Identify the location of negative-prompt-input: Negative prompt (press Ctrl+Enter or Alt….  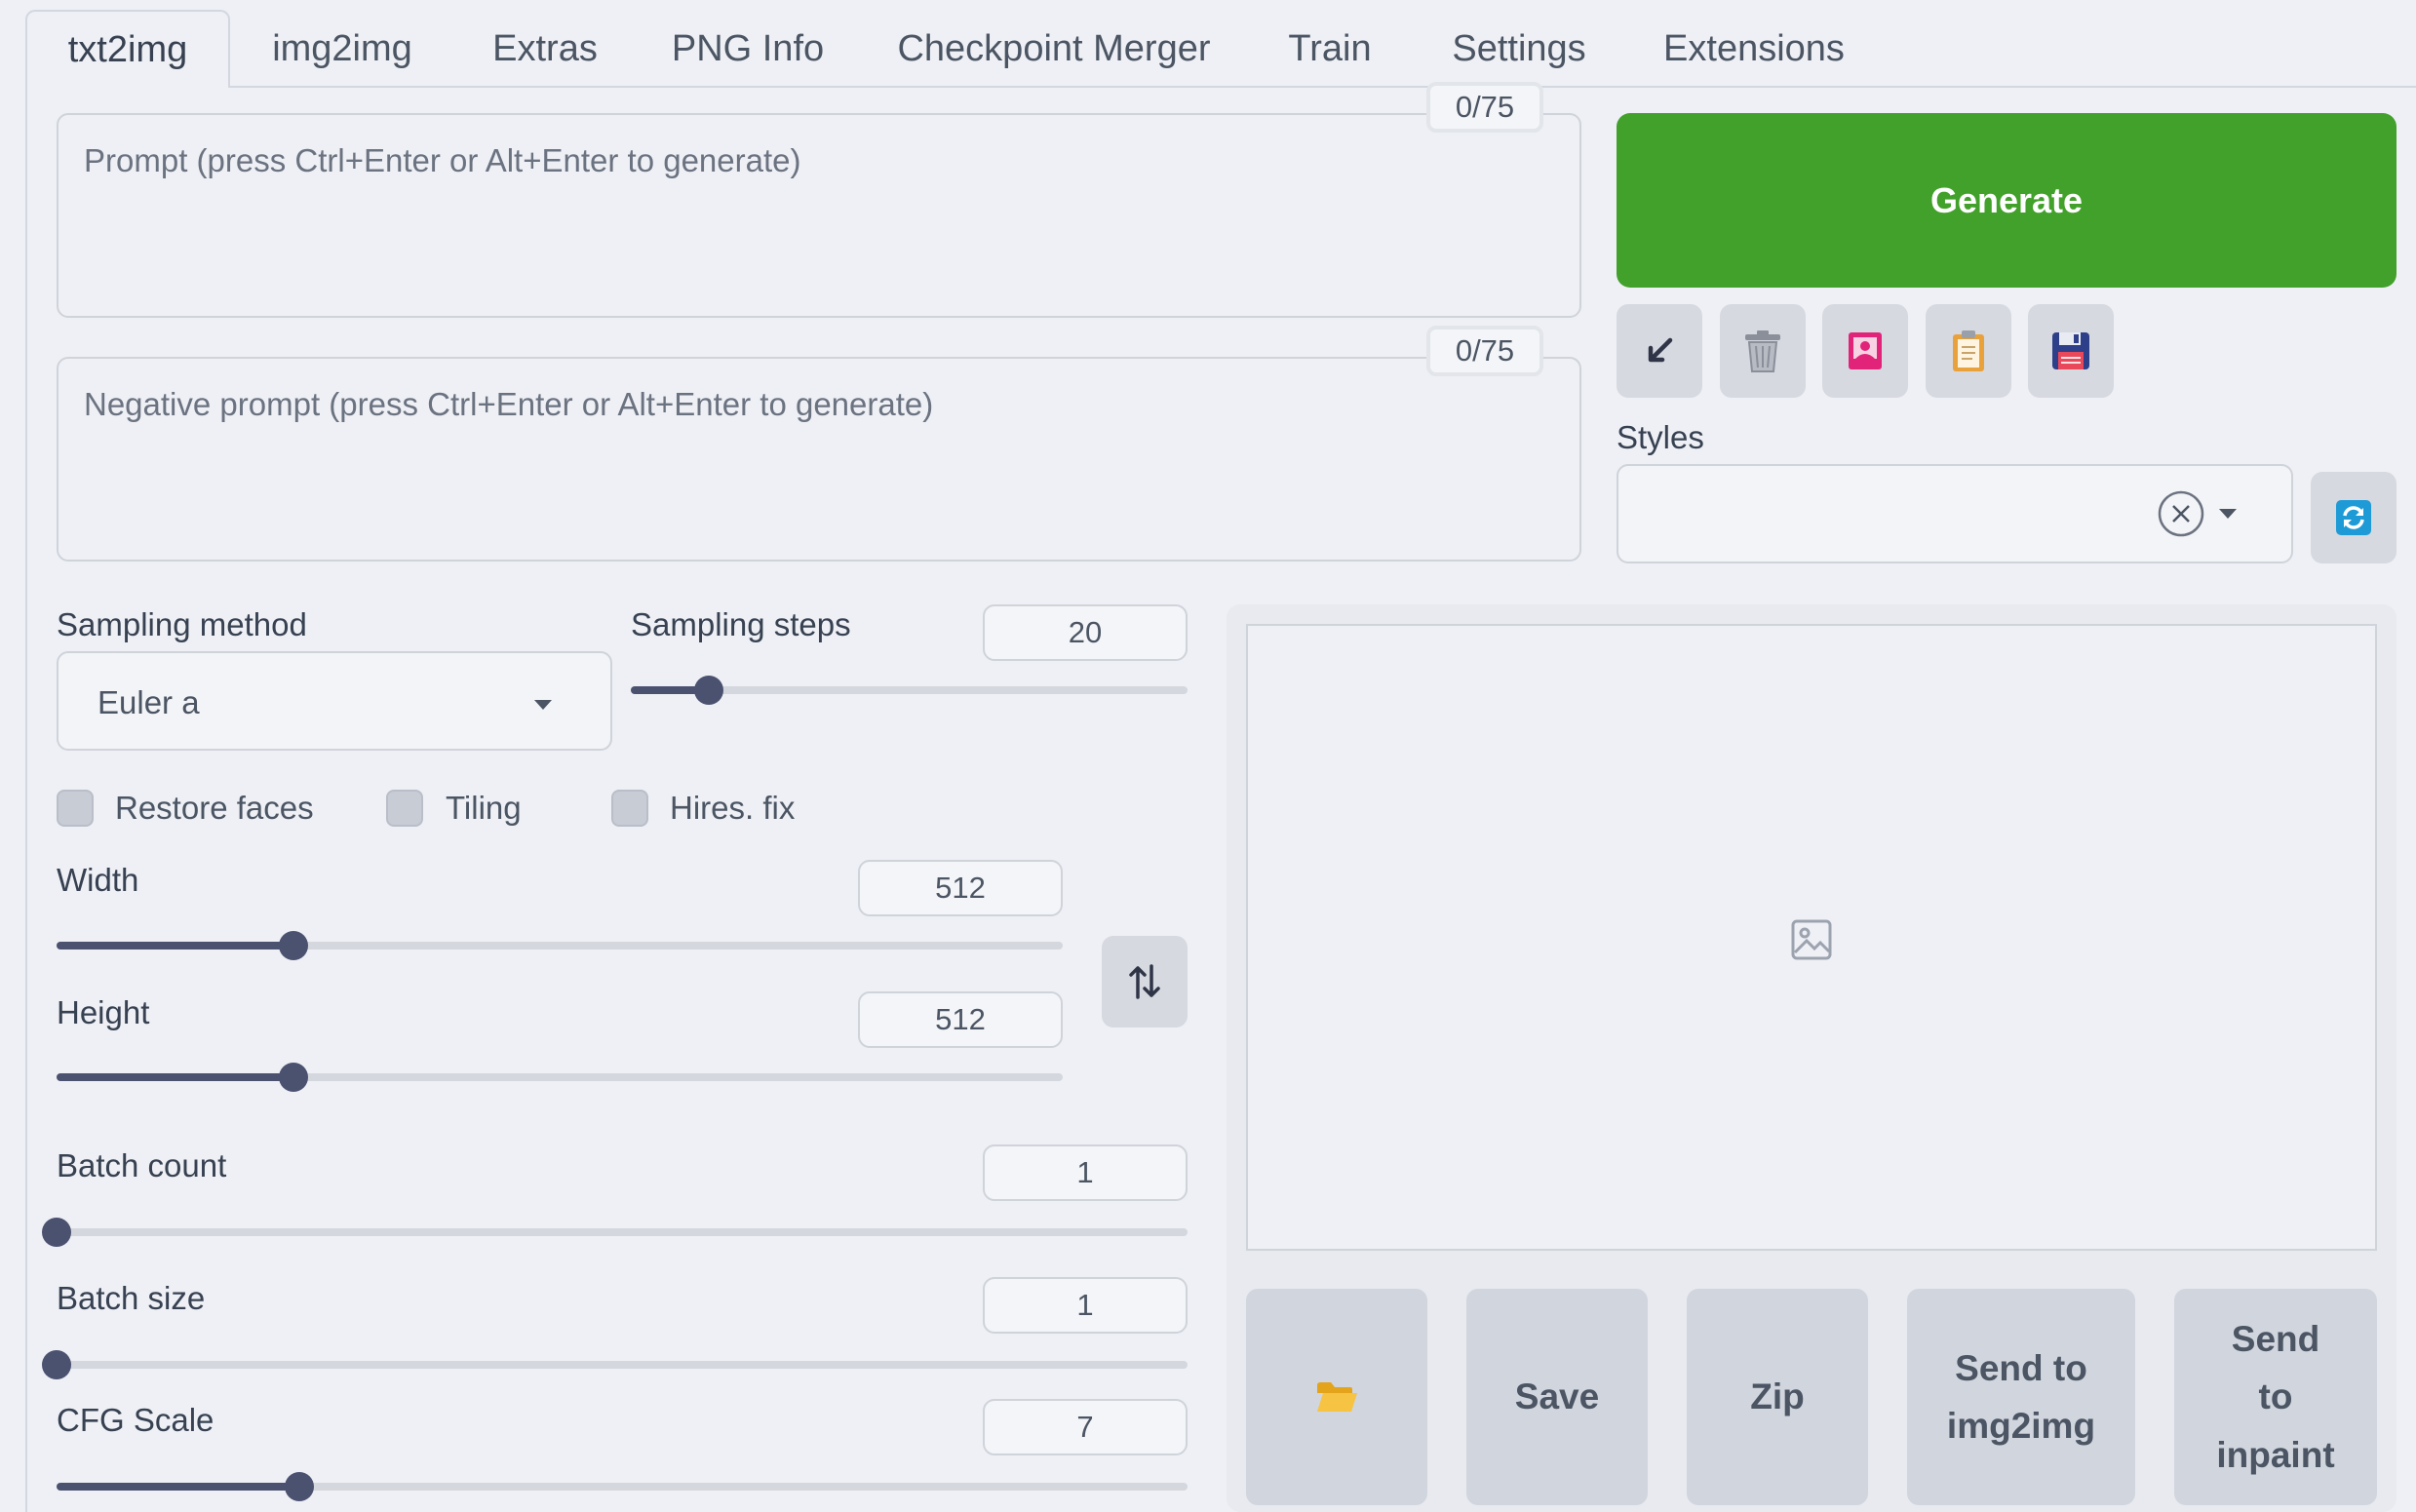
(819, 459).